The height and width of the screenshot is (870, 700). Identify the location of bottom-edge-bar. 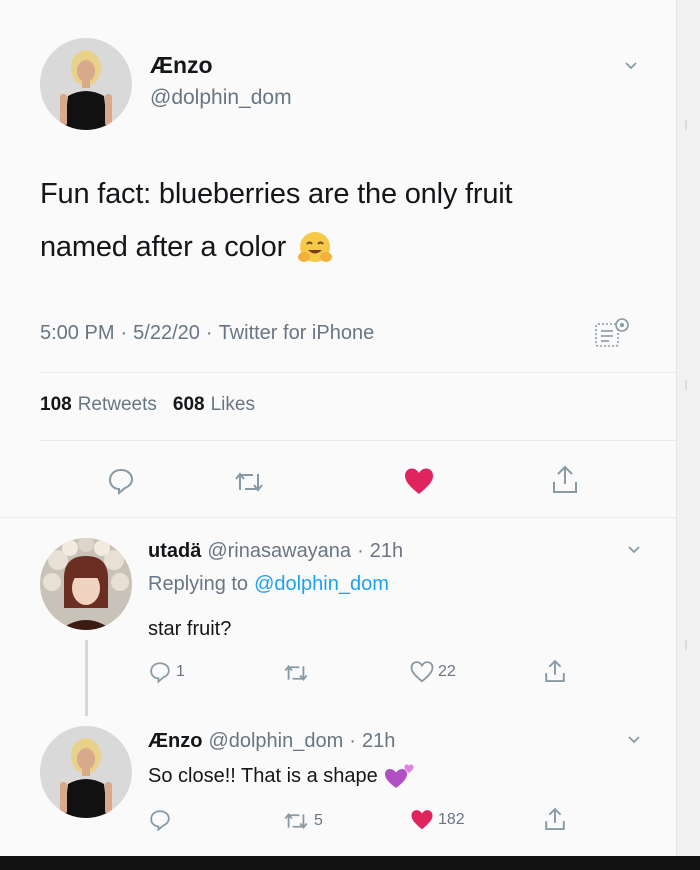
(350, 863).